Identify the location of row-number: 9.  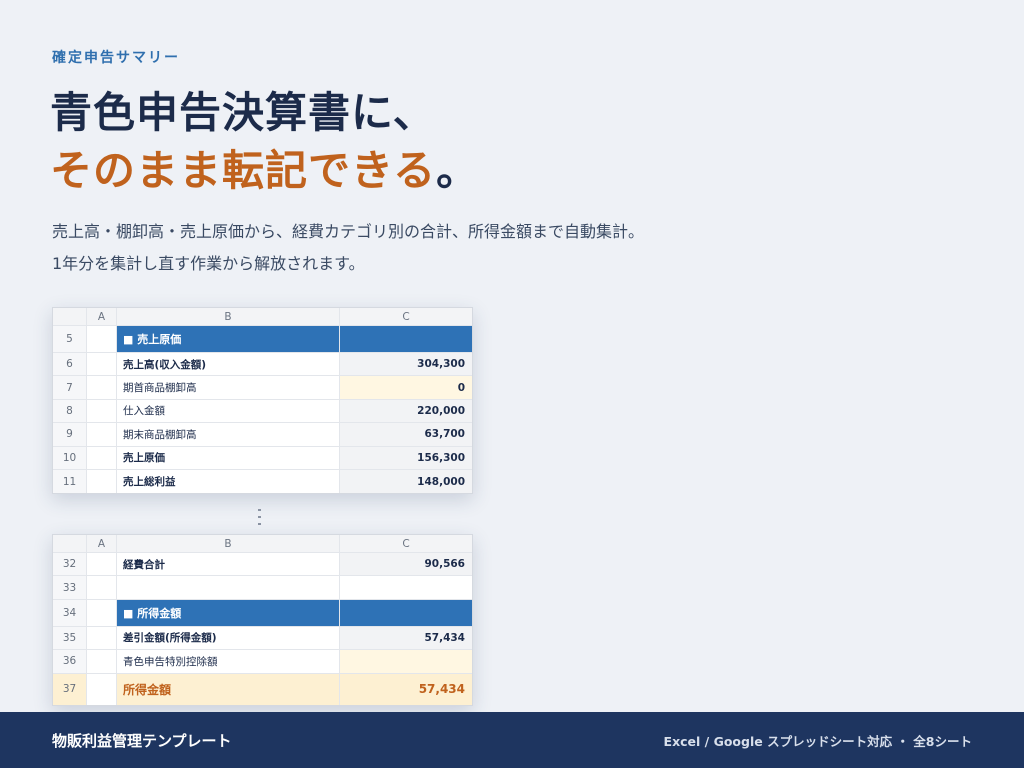
(70, 434).